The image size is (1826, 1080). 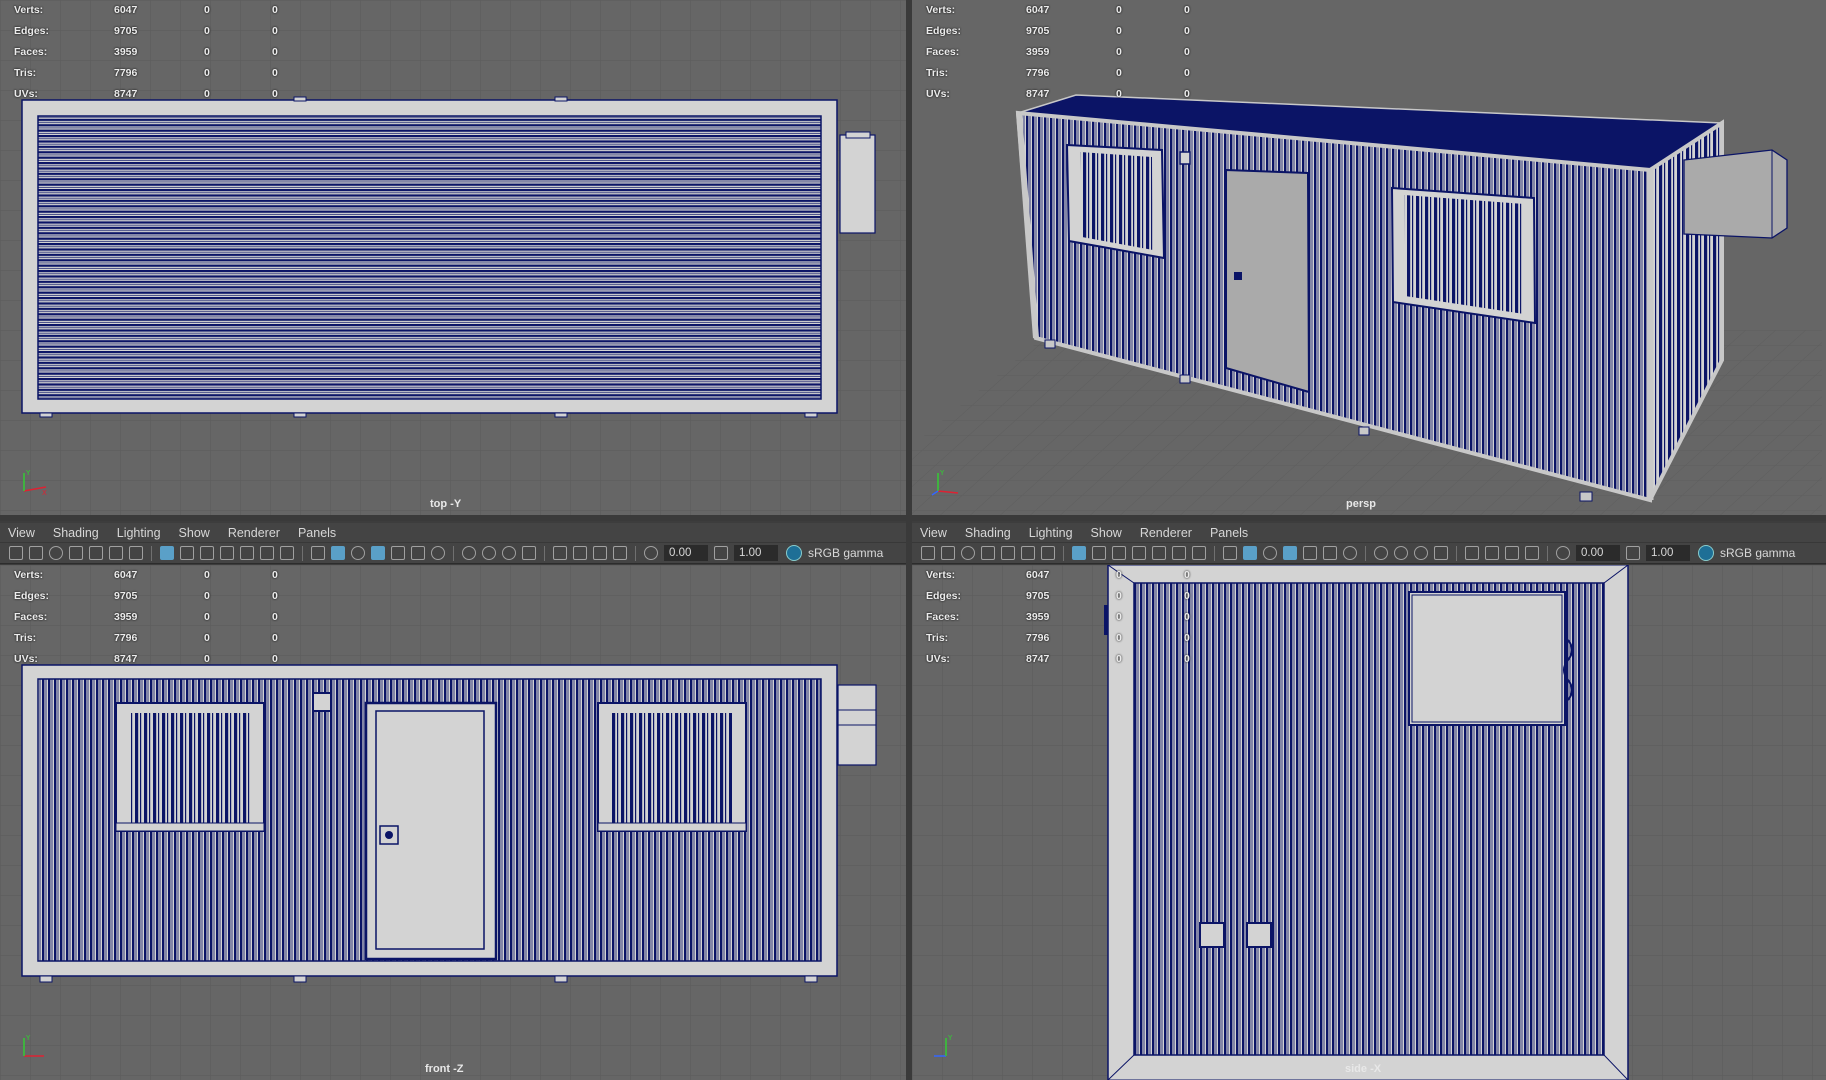 I want to click on hud-value: 3959, so click(x=126, y=616).